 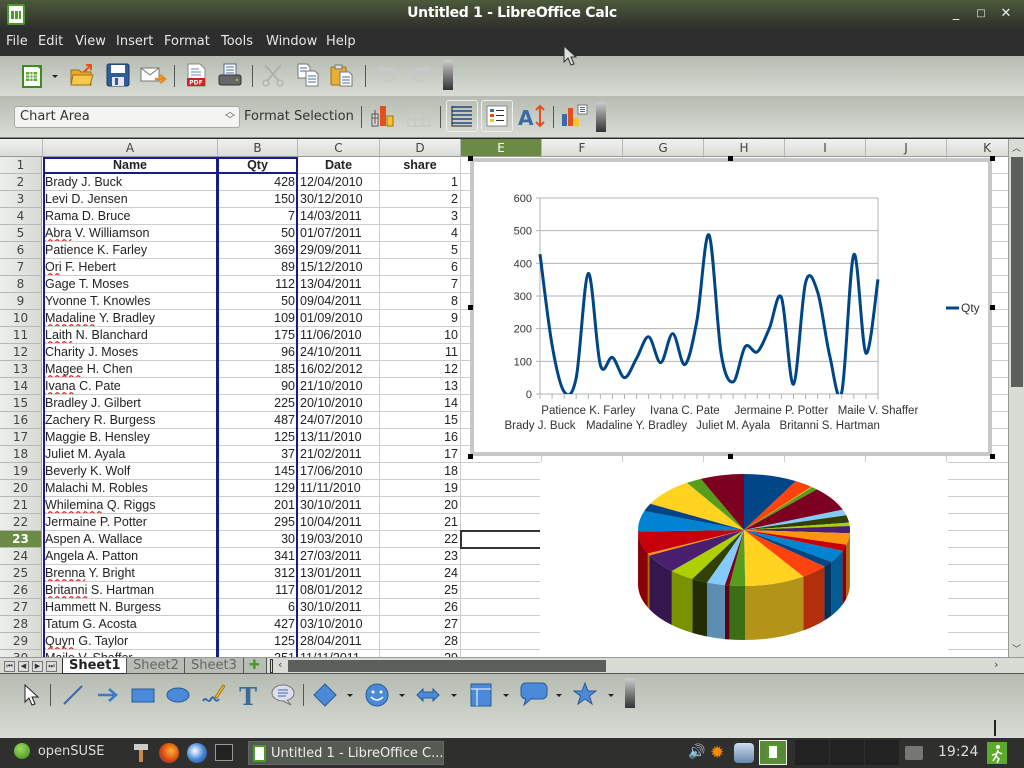 What do you see at coordinates (291, 41) in the screenshot?
I see `menu-window: Window` at bounding box center [291, 41].